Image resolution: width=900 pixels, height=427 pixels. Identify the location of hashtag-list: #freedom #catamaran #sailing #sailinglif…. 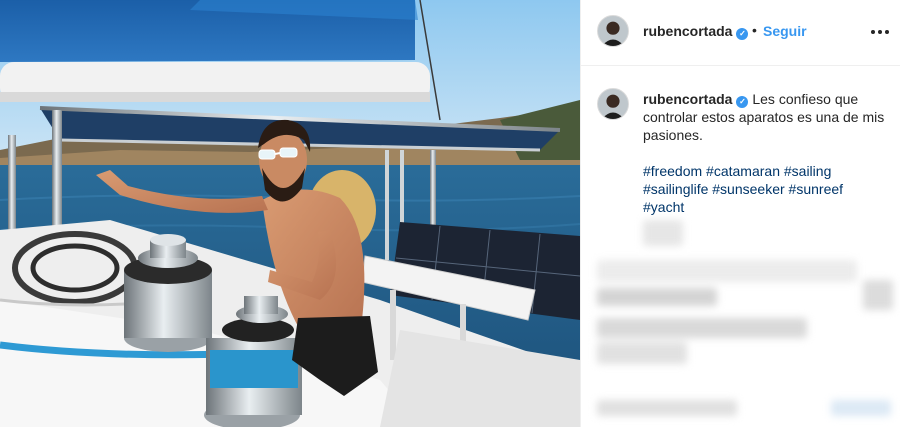
(768, 189).